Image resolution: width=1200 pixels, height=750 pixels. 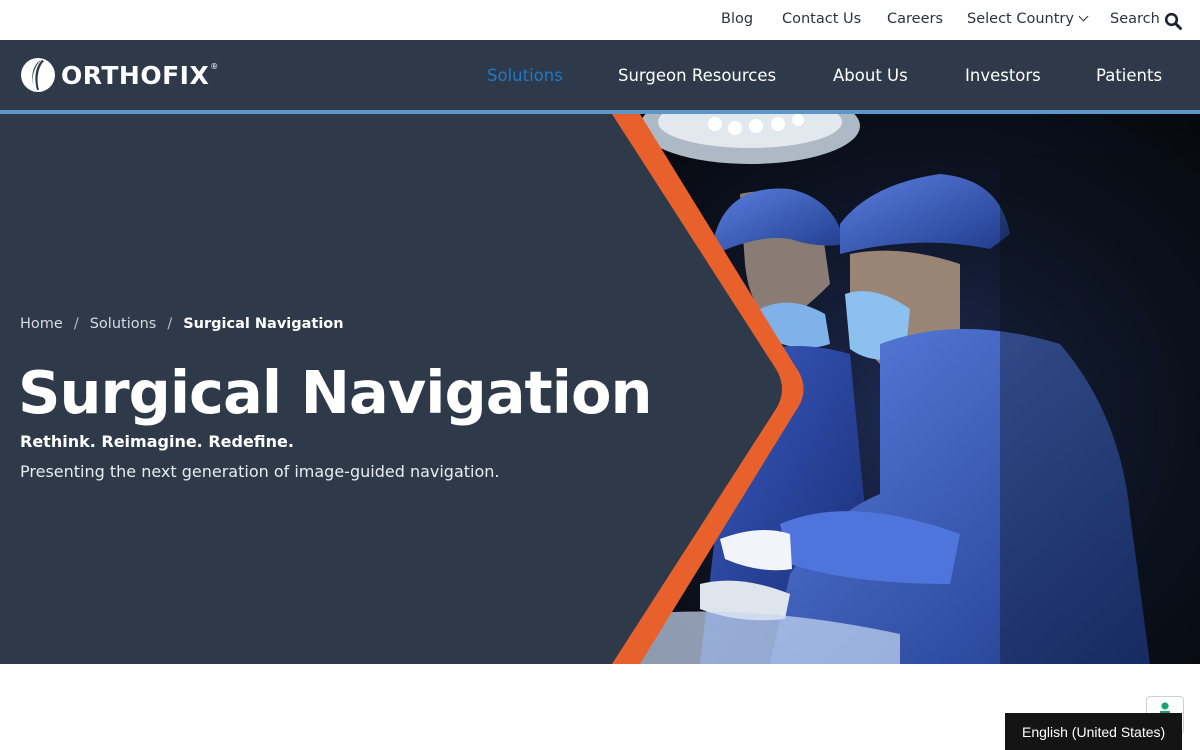 What do you see at coordinates (915, 19) in the screenshot?
I see `careers-link: Careers` at bounding box center [915, 19].